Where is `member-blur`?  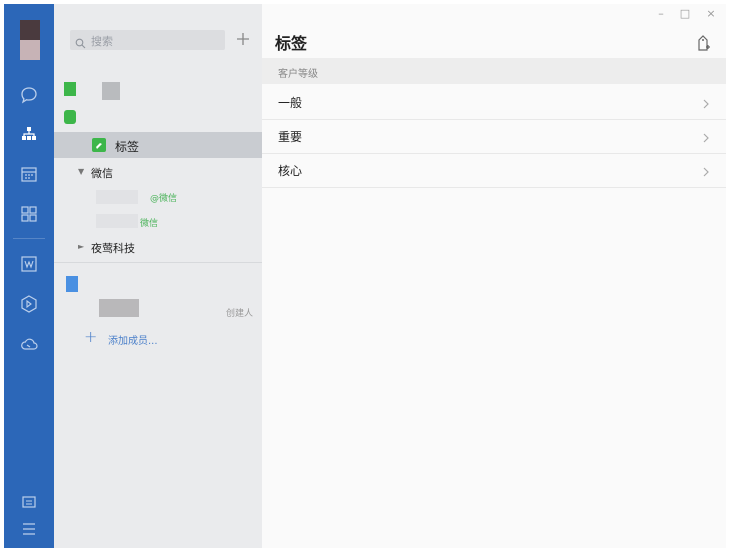 member-blur is located at coordinates (119, 308).